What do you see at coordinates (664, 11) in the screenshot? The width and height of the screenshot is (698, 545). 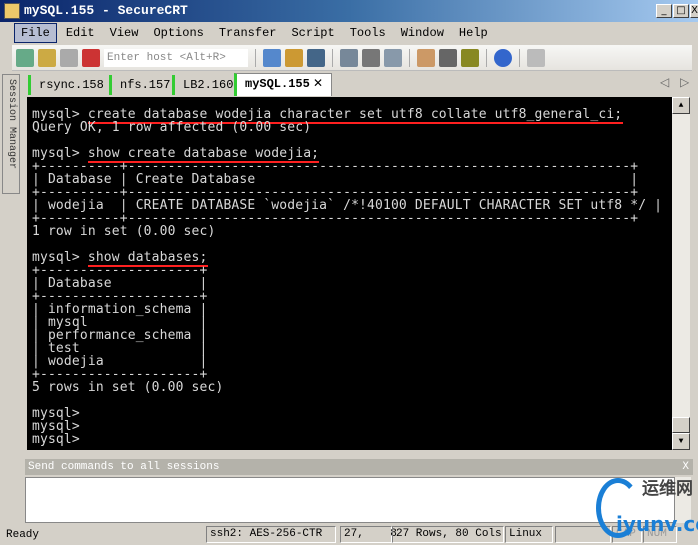 I see `minimize-button: _` at bounding box center [664, 11].